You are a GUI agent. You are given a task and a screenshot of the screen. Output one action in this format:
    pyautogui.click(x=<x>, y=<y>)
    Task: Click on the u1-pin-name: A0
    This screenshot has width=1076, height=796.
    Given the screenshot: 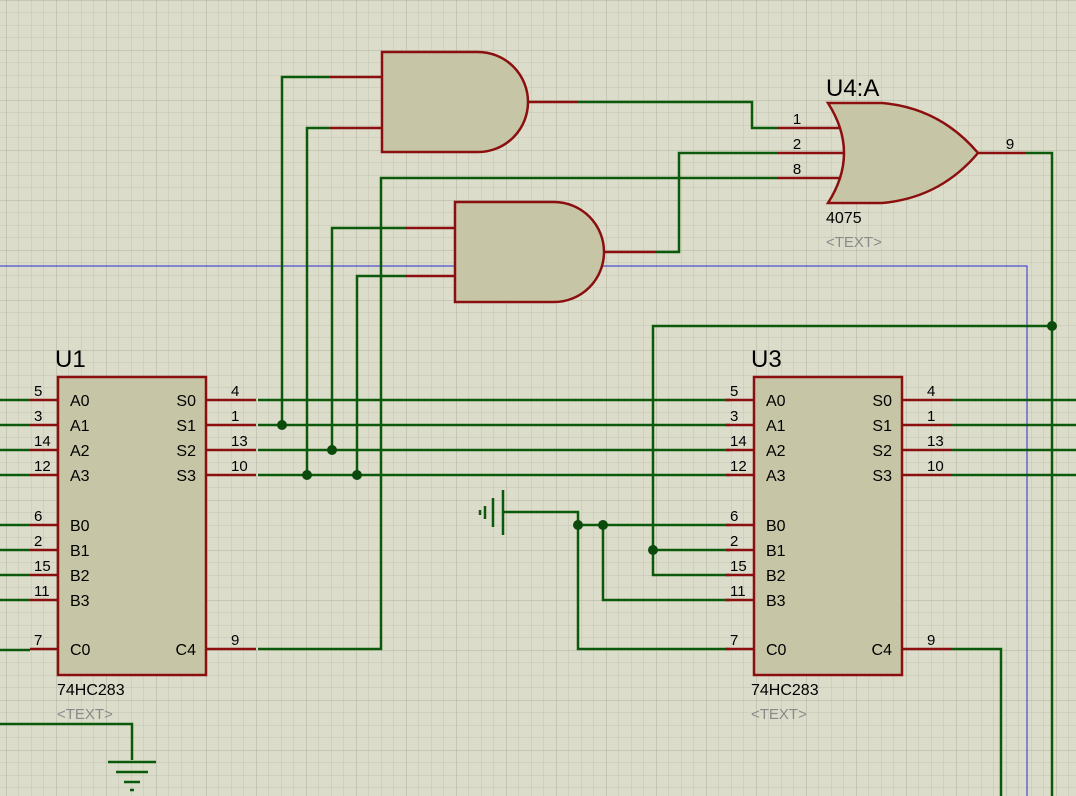 What is the action you would take?
    pyautogui.click(x=80, y=401)
    